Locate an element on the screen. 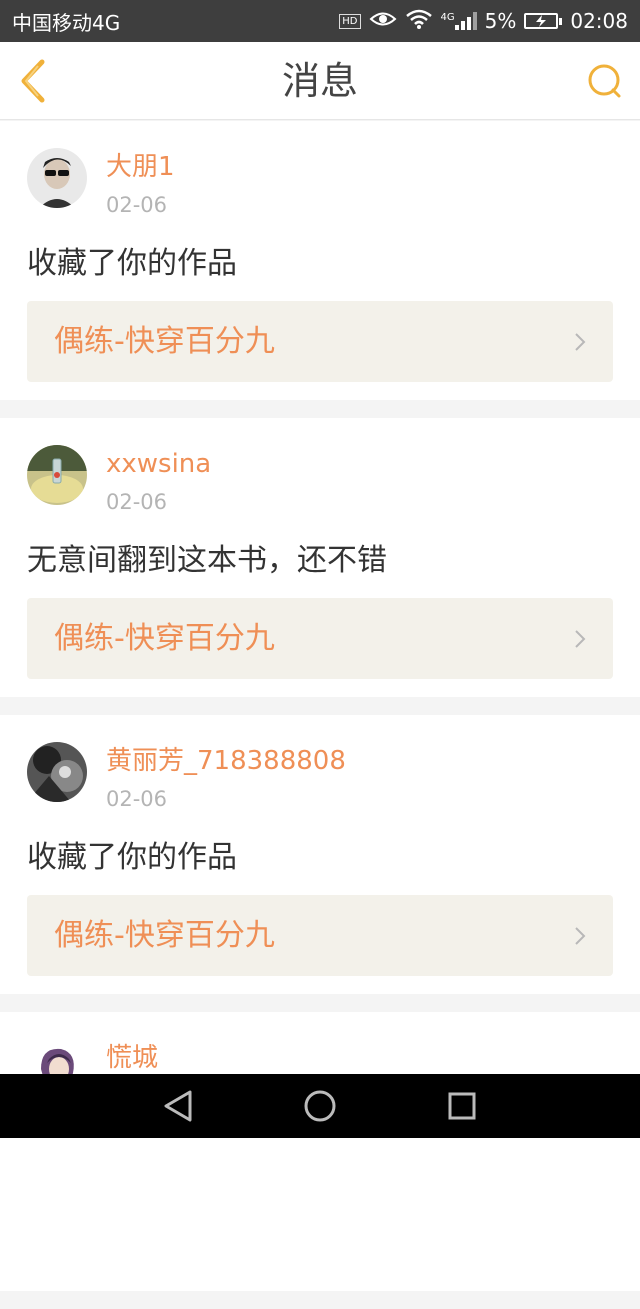 Image resolution: width=640 pixels, height=1309 pixels. username: 慌城 is located at coordinates (132, 1058).